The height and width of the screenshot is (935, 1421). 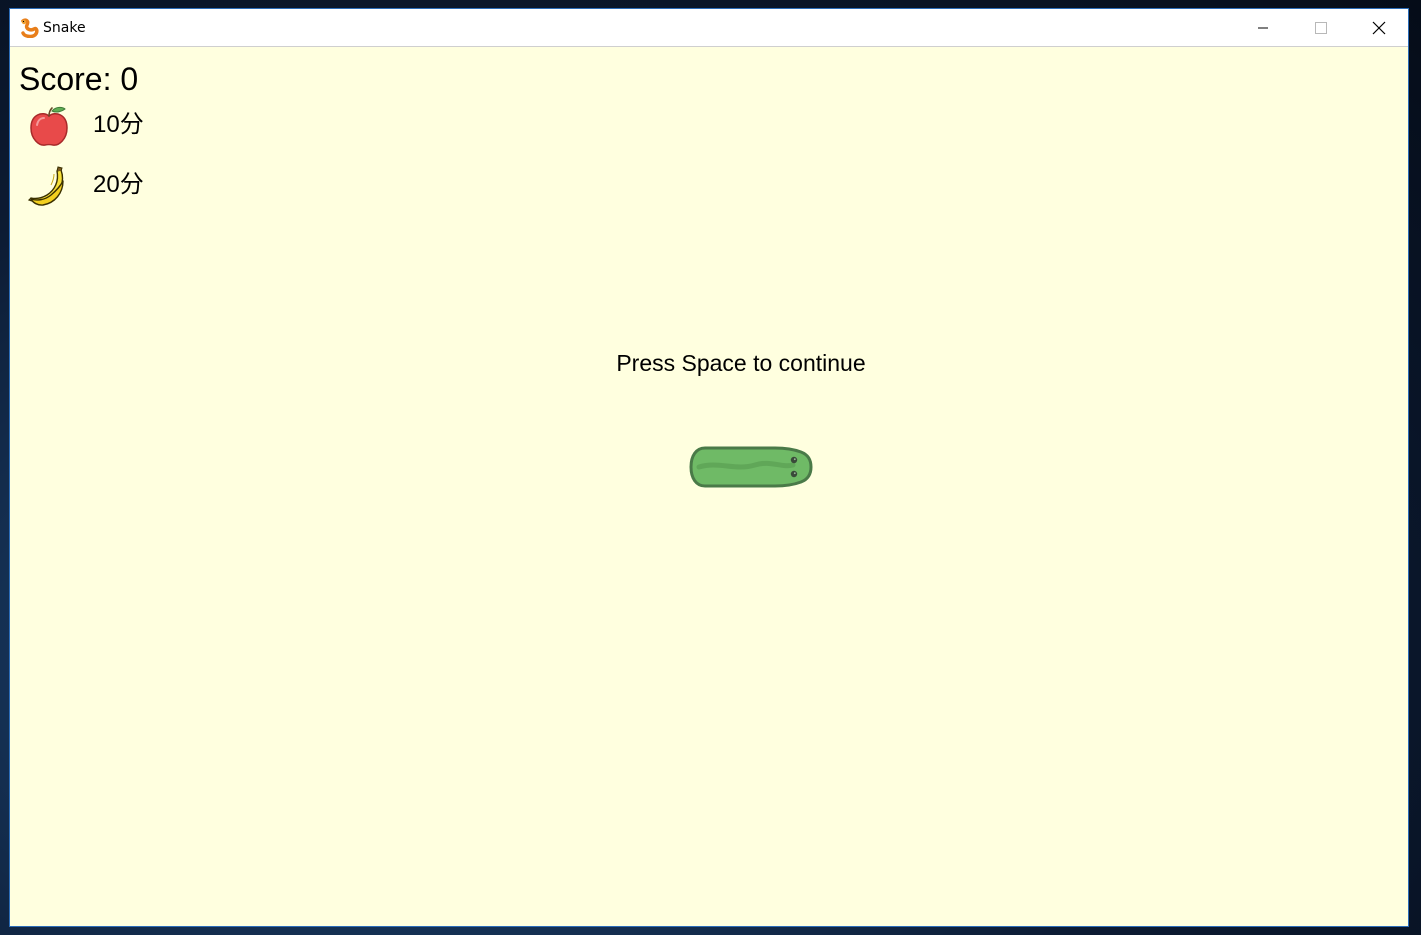 I want to click on maximize-button, so click(x=1321, y=27).